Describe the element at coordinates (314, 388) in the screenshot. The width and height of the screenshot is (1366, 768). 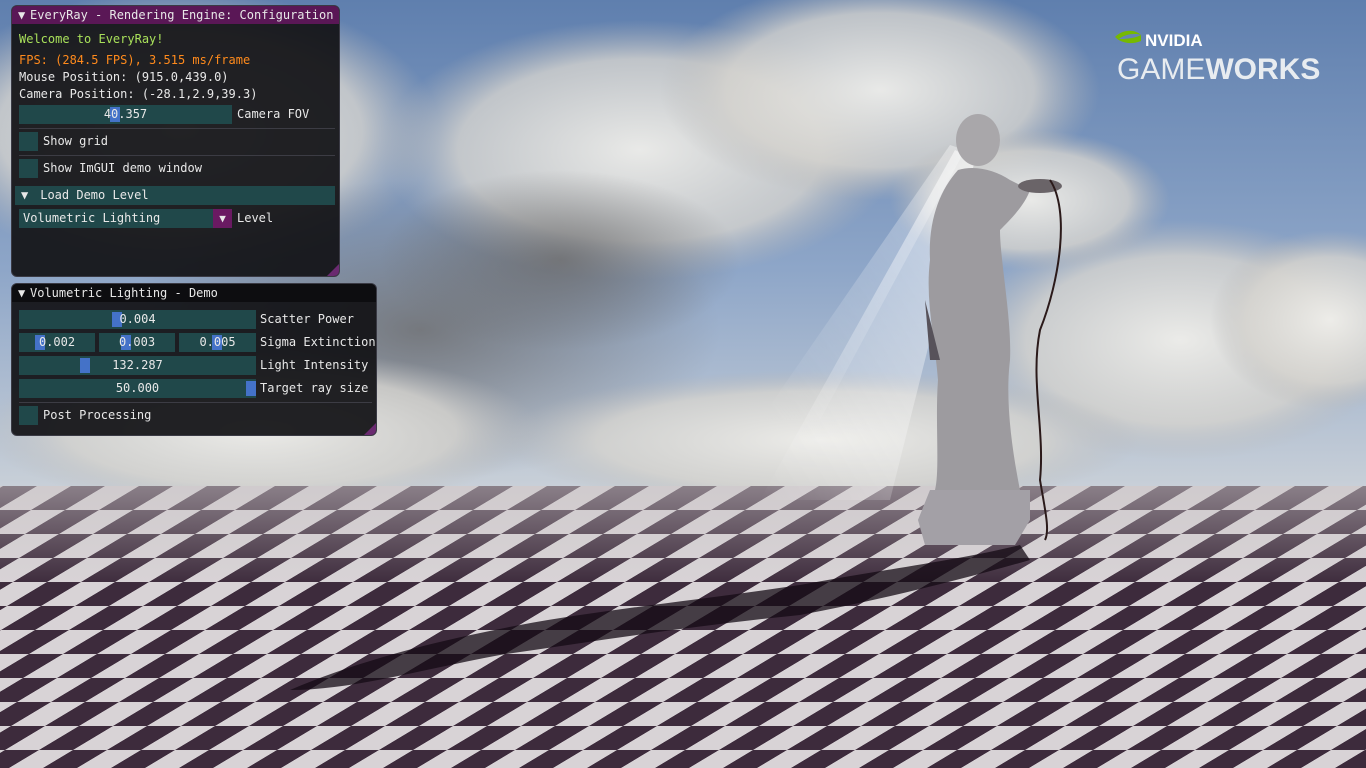
I see `target-ray-size-label: Target ray size` at that location.